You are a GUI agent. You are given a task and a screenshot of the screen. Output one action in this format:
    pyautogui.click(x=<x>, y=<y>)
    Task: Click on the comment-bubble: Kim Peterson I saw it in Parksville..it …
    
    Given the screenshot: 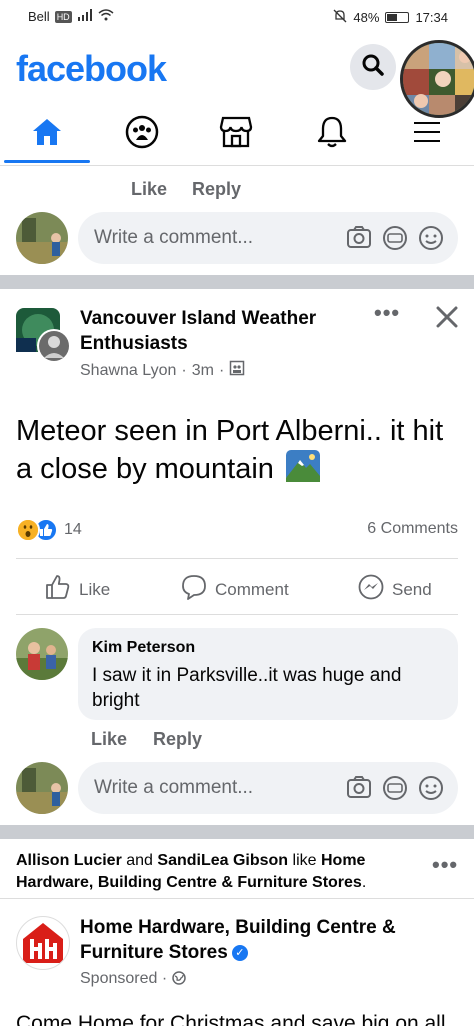 What is the action you would take?
    pyautogui.click(x=268, y=674)
    